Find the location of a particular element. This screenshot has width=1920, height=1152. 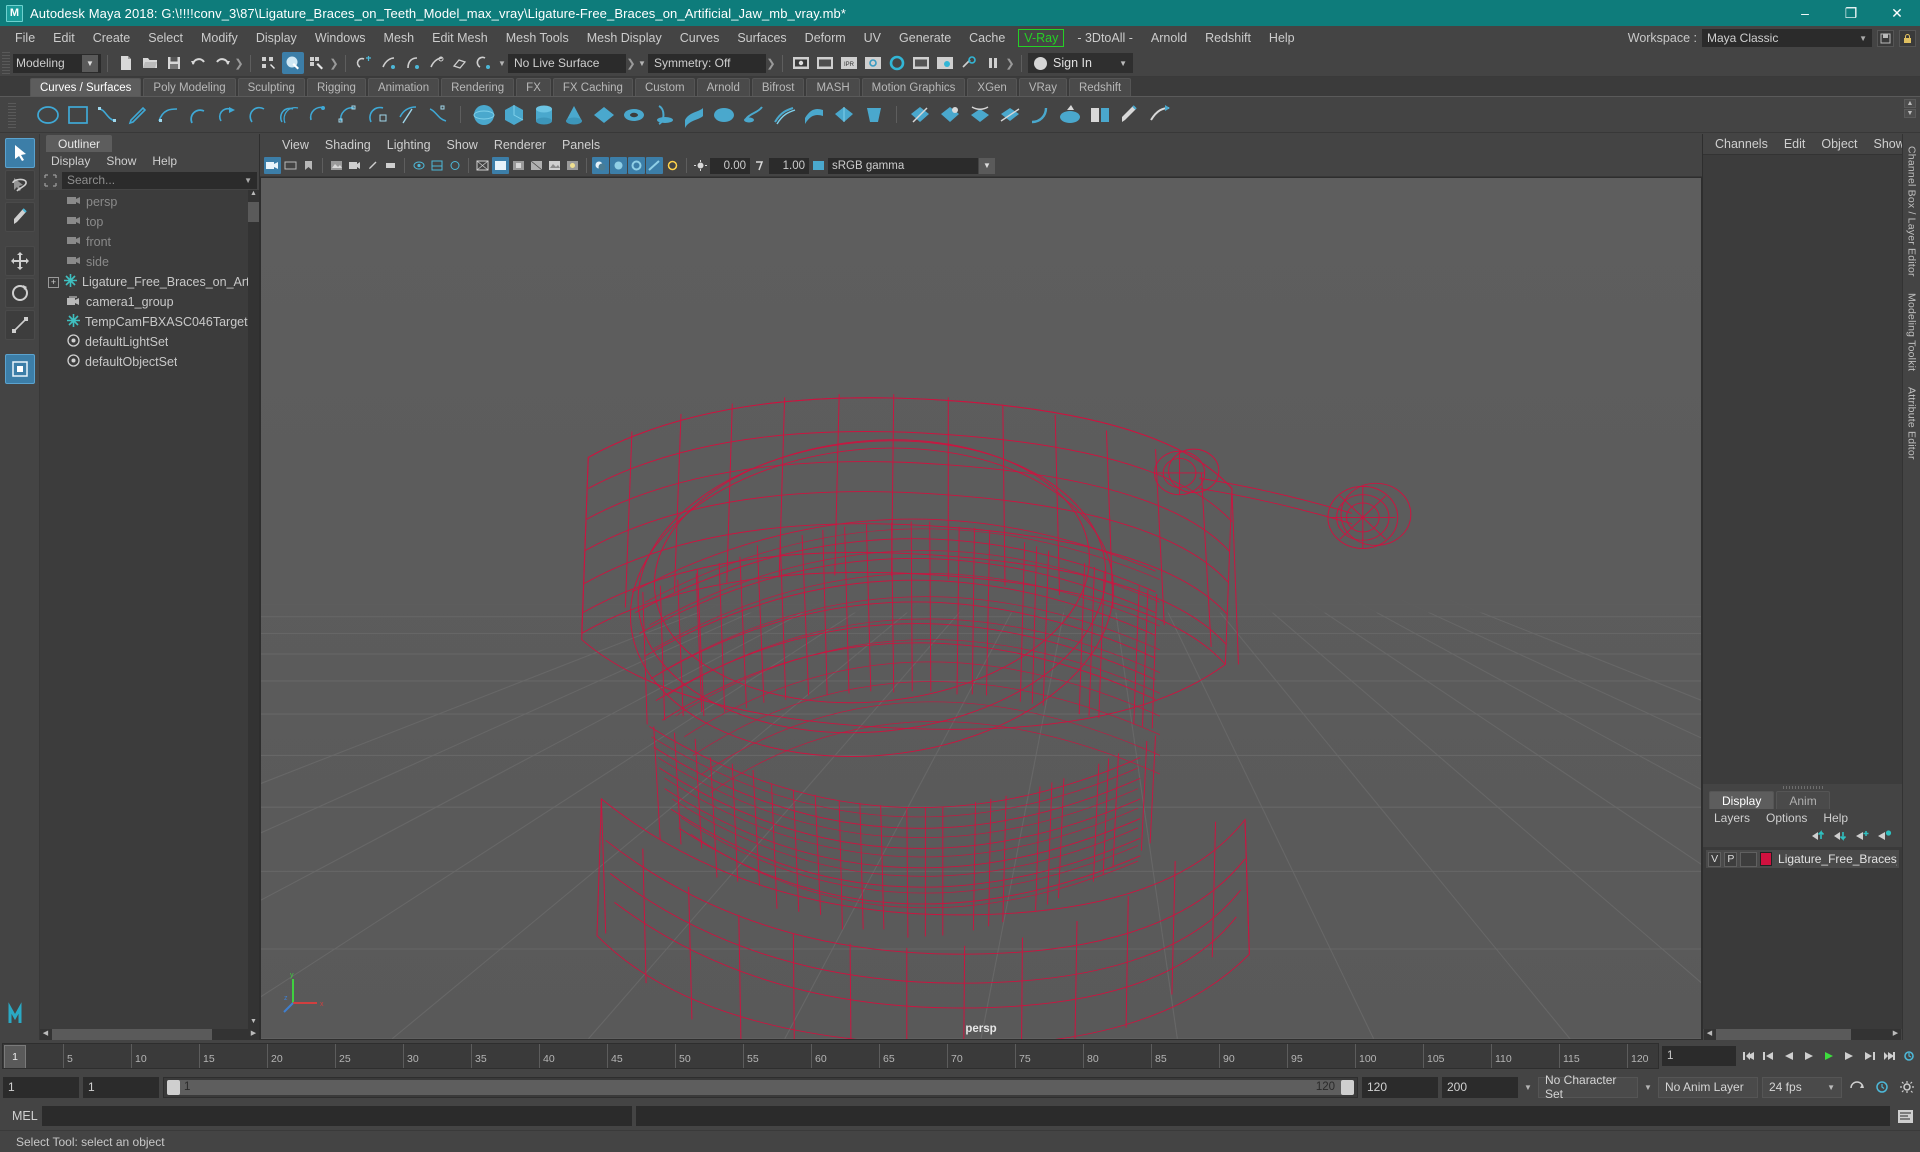

menu-create: Create is located at coordinates (112, 38).